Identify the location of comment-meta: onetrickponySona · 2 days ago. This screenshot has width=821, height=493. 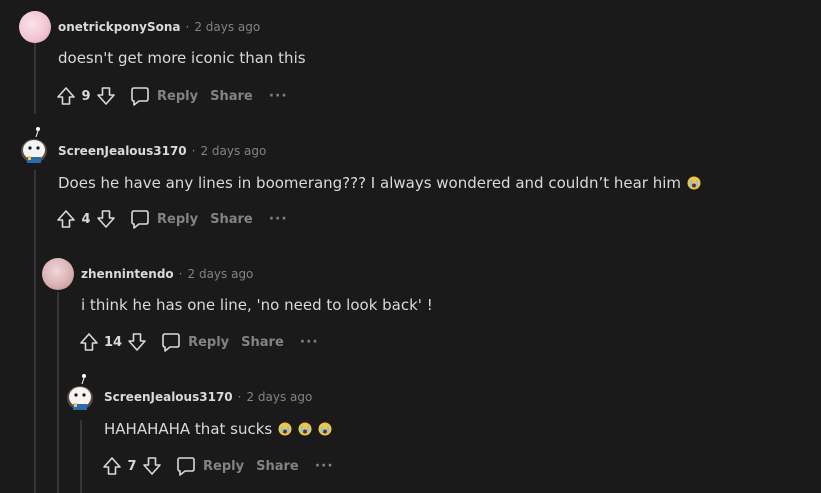
(159, 27).